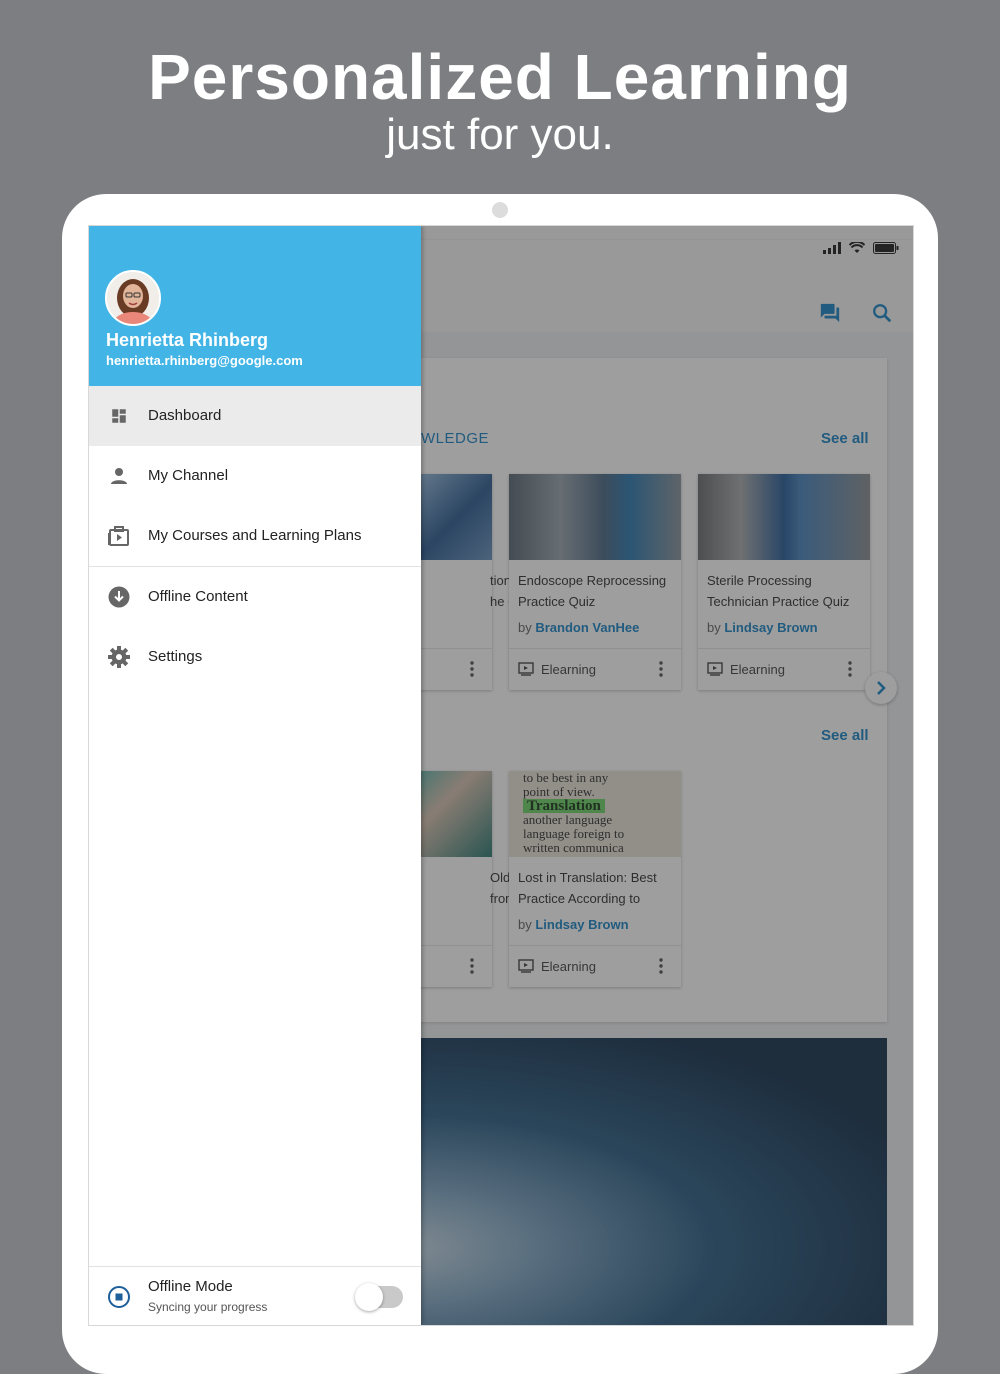 The height and width of the screenshot is (1374, 1000). What do you see at coordinates (198, 596) in the screenshot?
I see `nav-item-label: Offline Content` at bounding box center [198, 596].